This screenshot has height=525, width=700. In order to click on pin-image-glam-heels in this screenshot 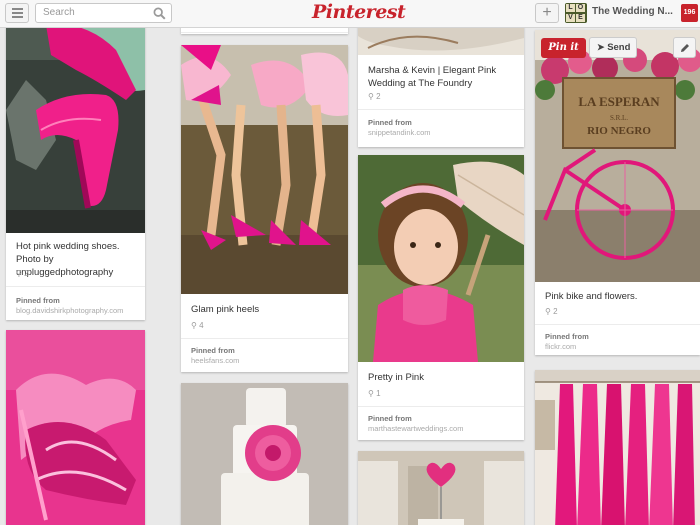, I will do `click(264, 169)`.